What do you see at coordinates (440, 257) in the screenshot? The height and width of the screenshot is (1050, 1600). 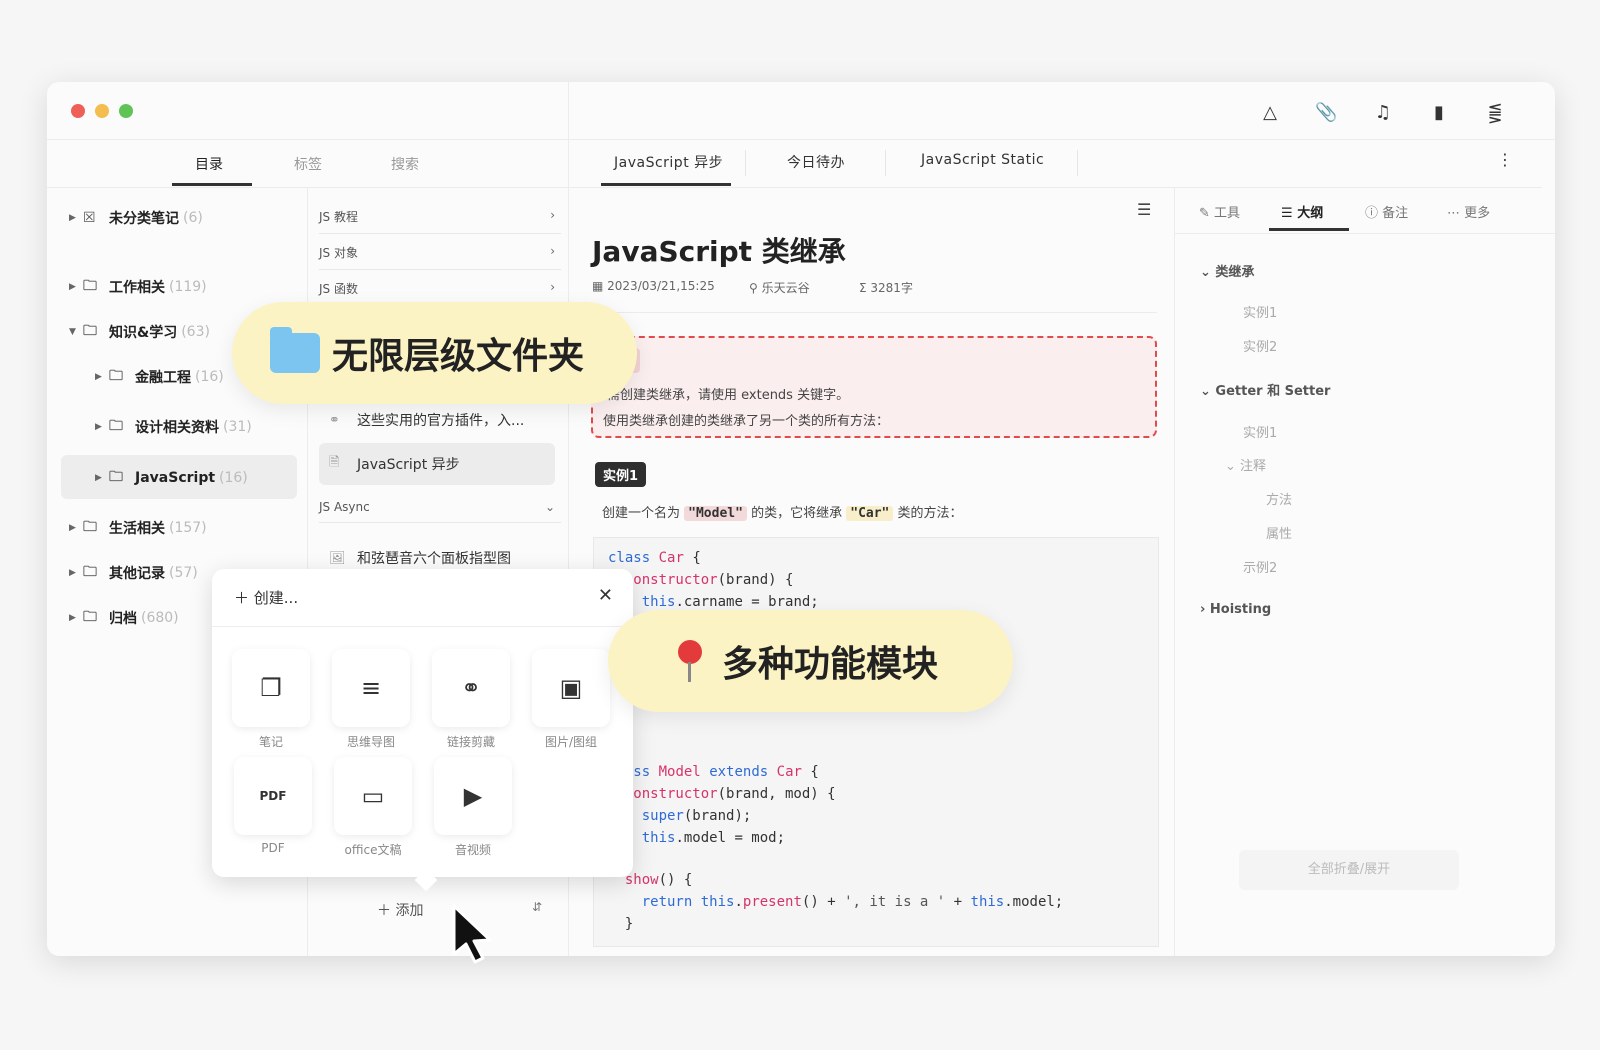 I see `column-item-js-object: JS 对象 ›` at bounding box center [440, 257].